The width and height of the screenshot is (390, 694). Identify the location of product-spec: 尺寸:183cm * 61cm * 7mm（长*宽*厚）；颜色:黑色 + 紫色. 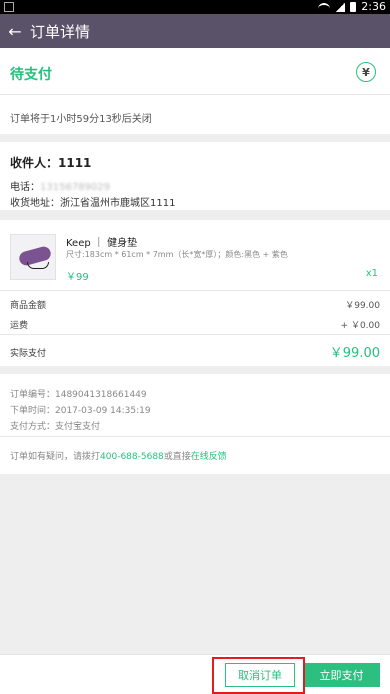
(177, 254).